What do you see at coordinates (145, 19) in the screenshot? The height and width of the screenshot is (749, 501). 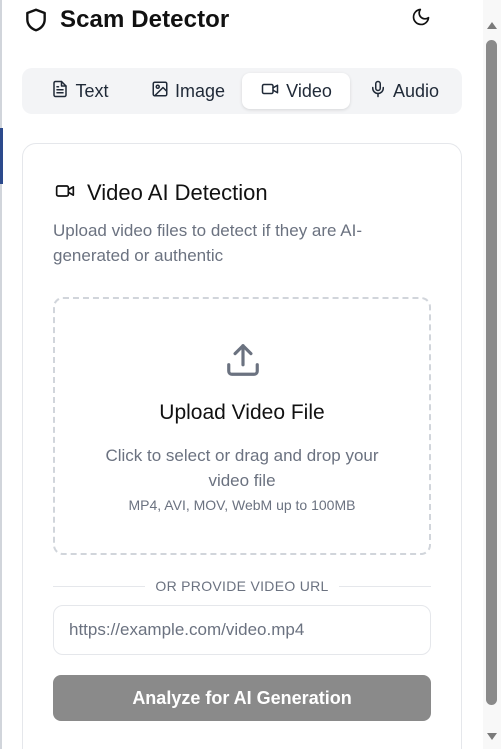 I see `app-title: Scam Detector` at bounding box center [145, 19].